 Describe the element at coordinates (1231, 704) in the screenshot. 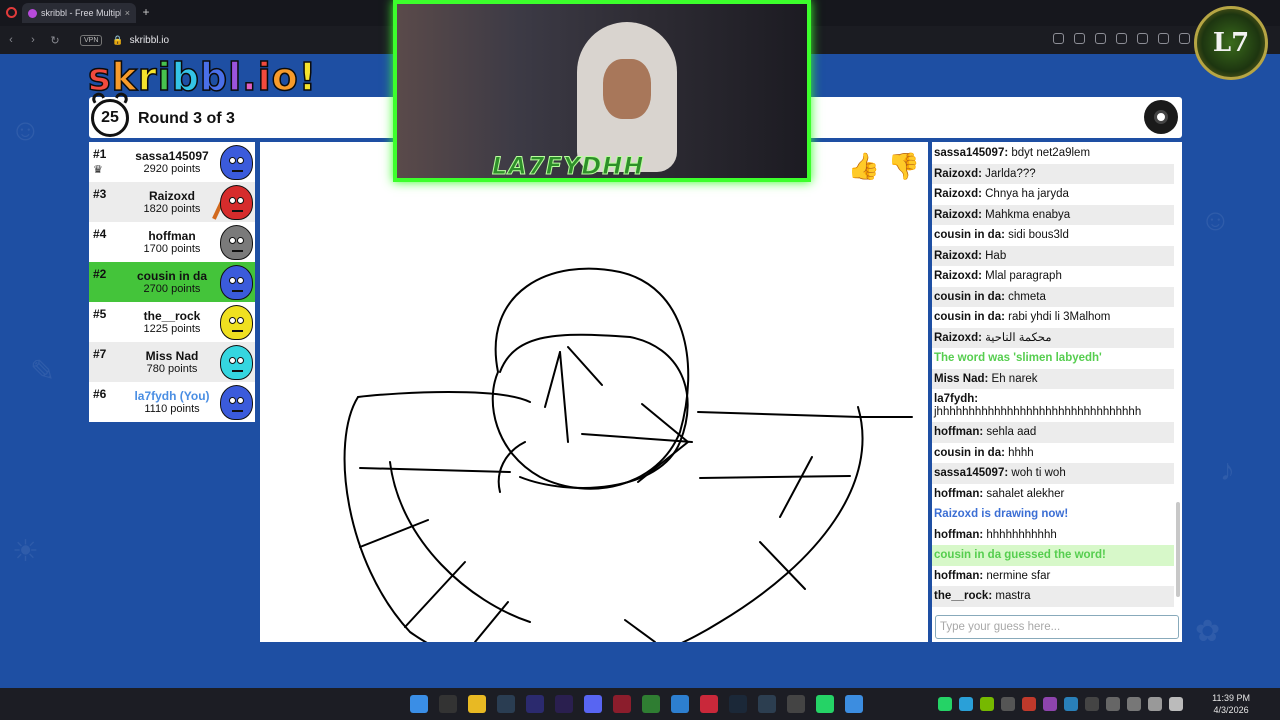

I see `clock: 11:39 PM 4/3/2026` at that location.